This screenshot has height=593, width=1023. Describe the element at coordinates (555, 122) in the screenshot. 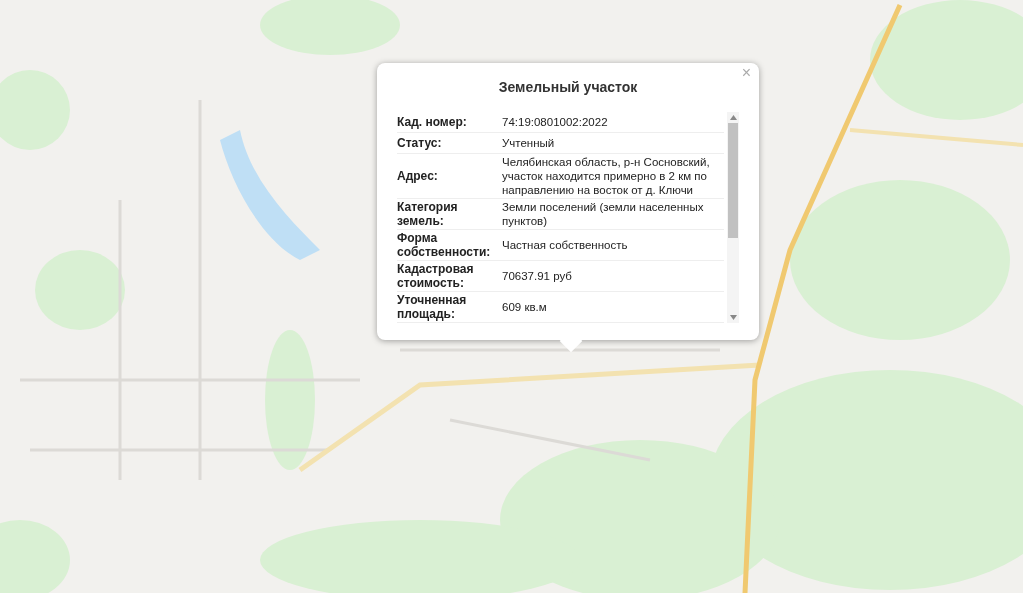

I see `field-value: 74:19:0801002:2022` at that location.